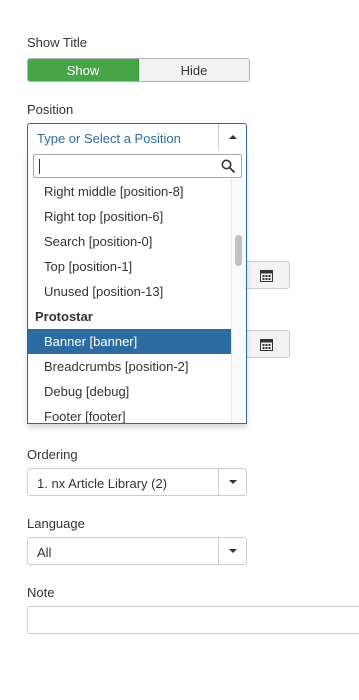 This screenshot has height=700, width=359. What do you see at coordinates (193, 620) in the screenshot?
I see `note-input` at bounding box center [193, 620].